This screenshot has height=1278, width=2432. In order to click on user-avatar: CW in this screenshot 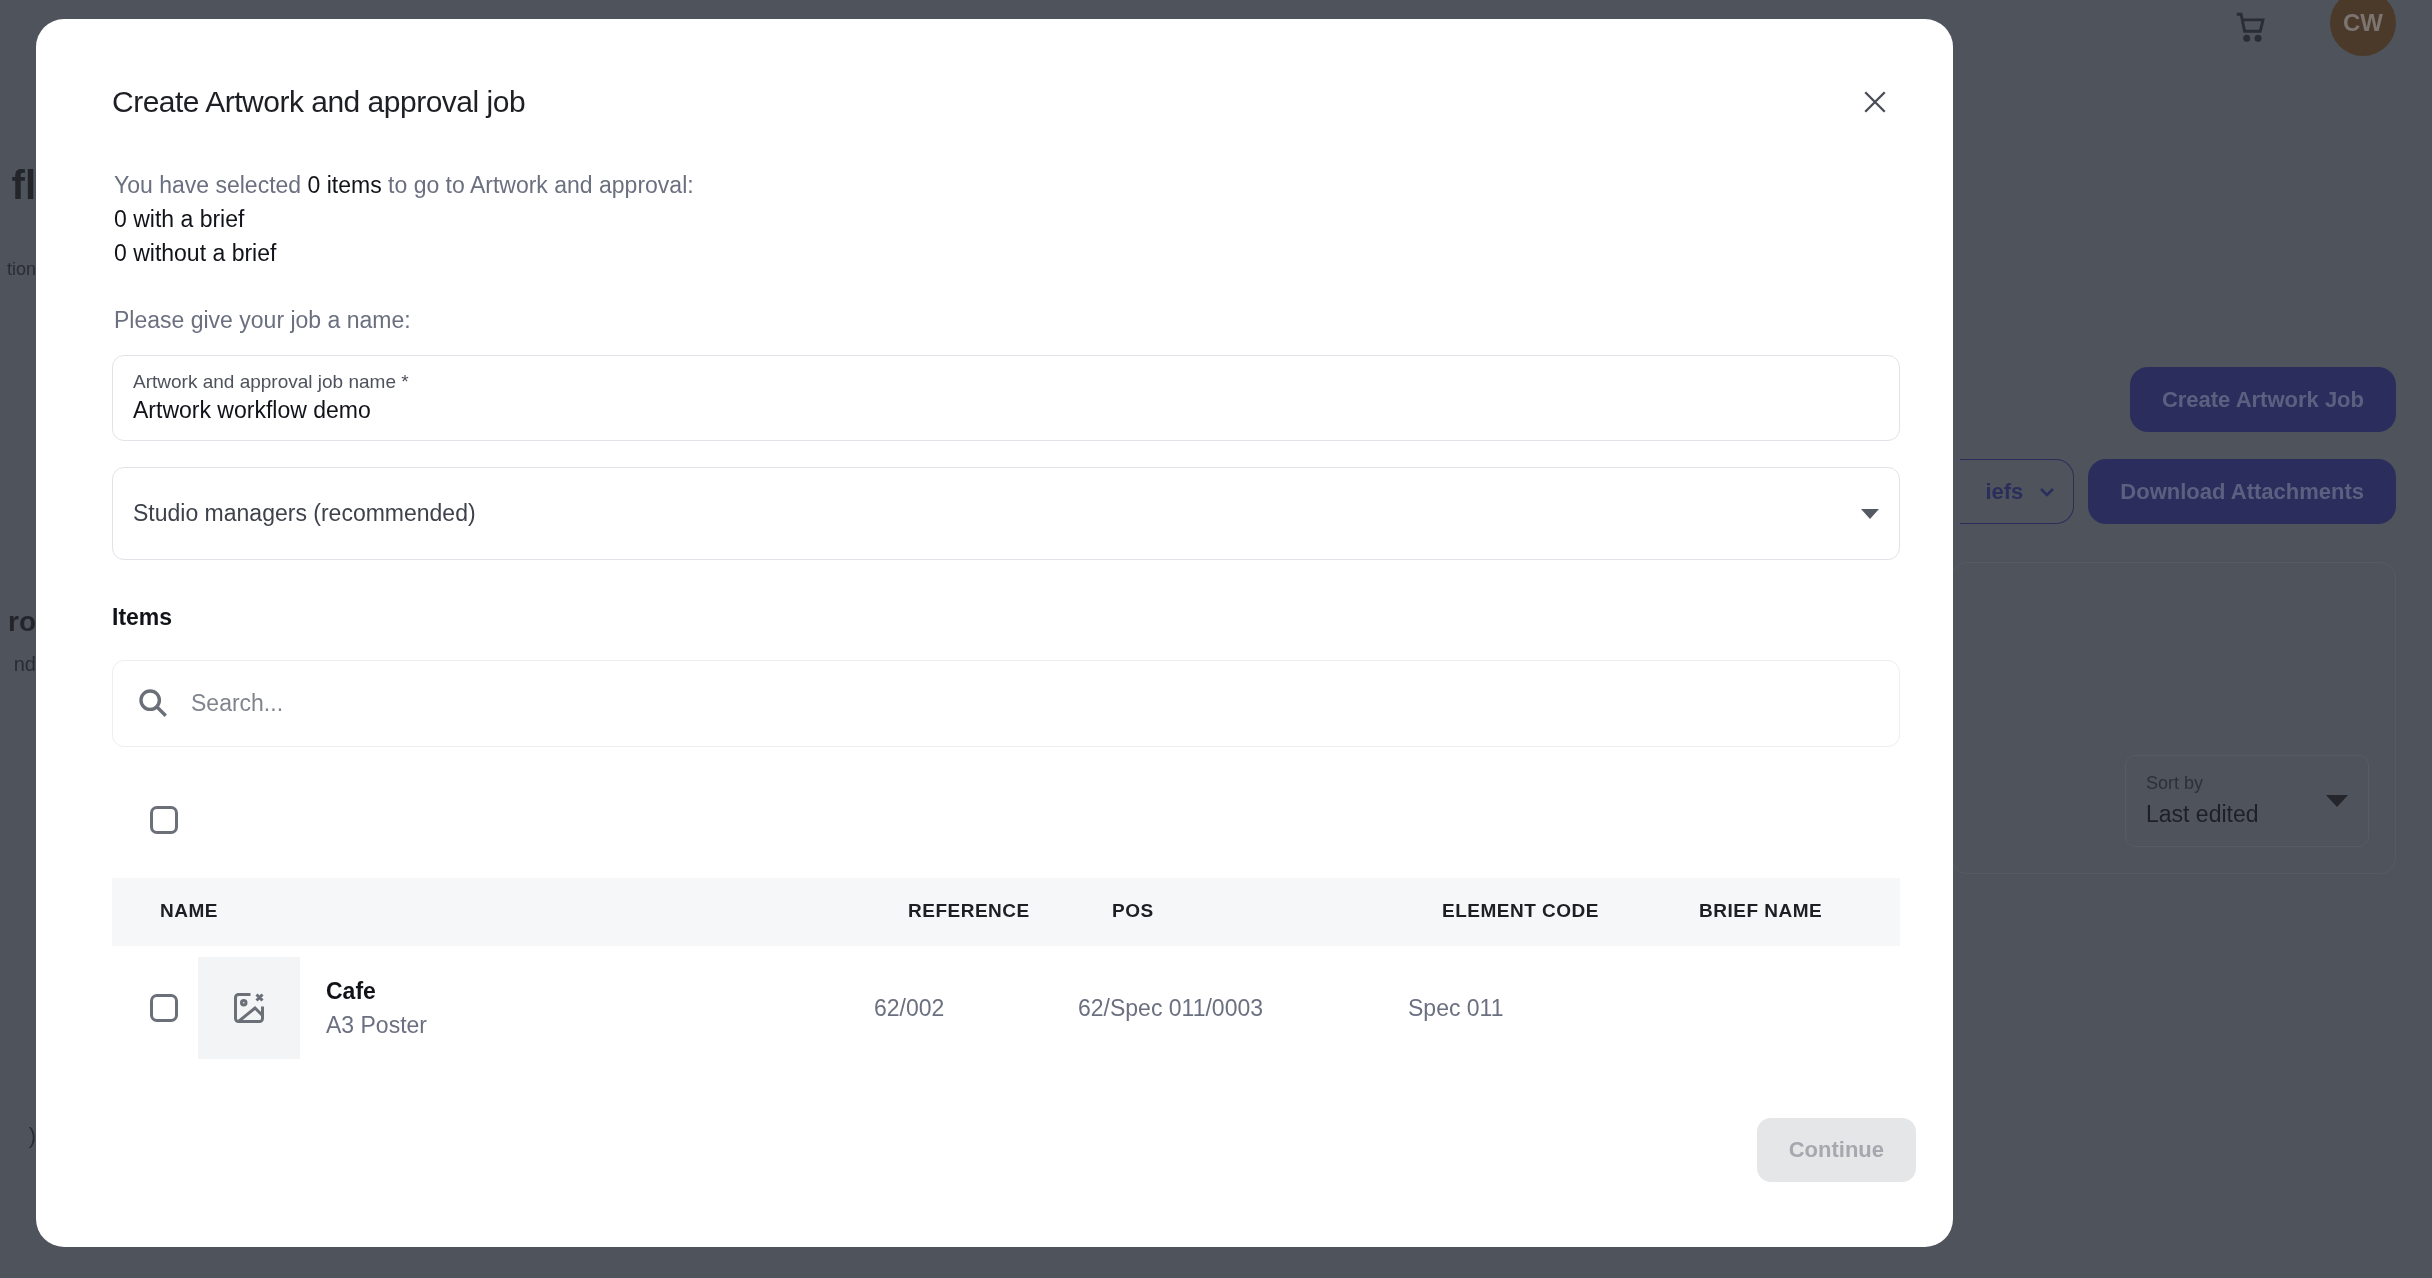, I will do `click(2363, 28)`.